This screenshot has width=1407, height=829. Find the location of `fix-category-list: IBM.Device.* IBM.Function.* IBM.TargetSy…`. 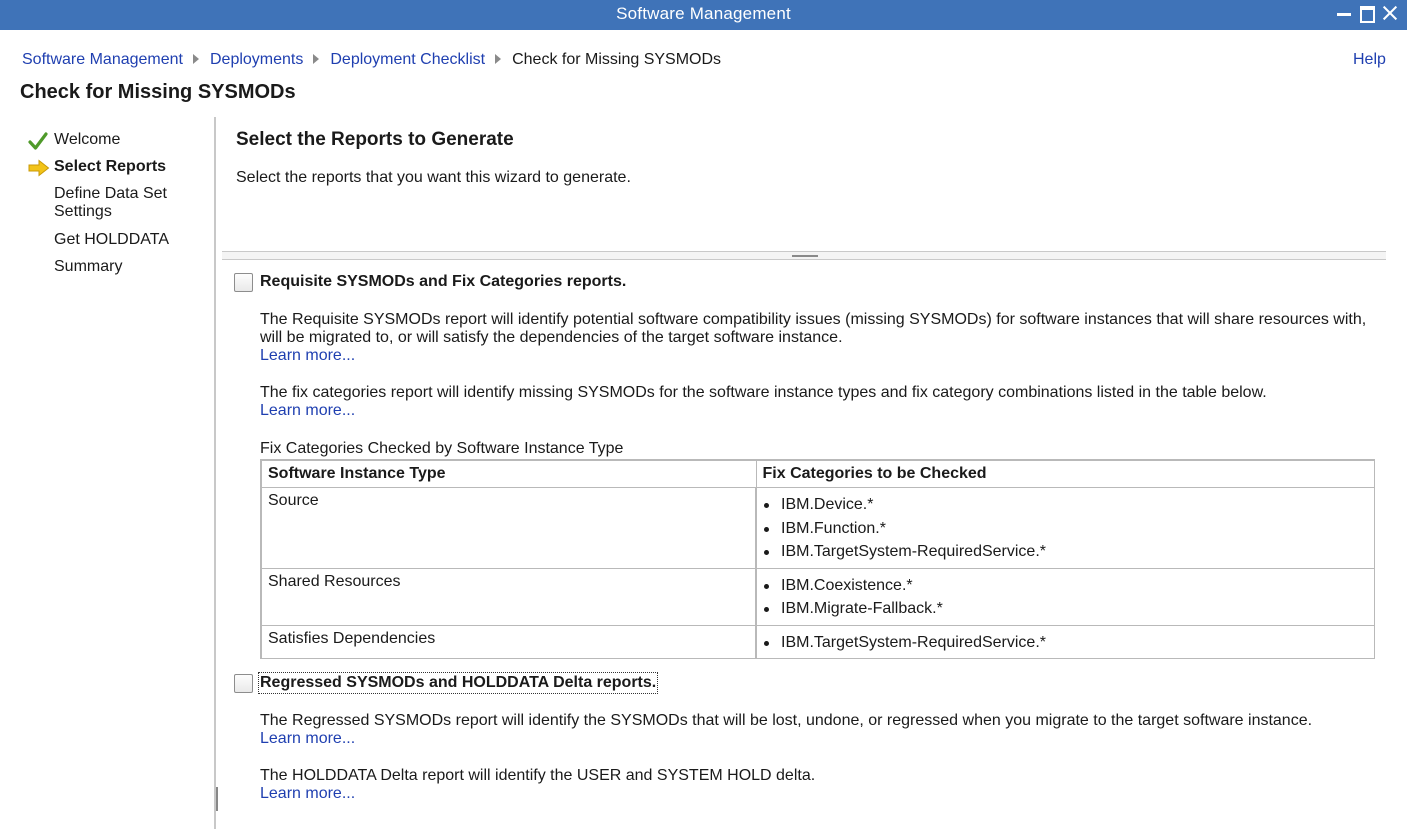

fix-category-list: IBM.Device.* IBM.Function.* IBM.TargetSy… is located at coordinates (1065, 528).